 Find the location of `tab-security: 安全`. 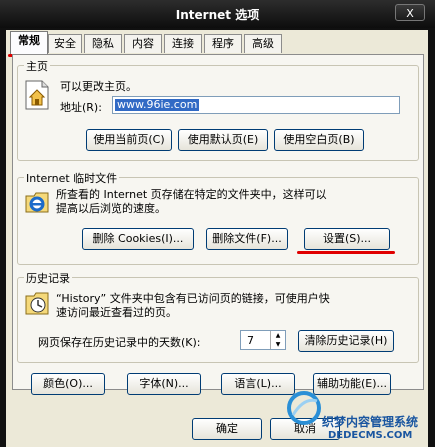

tab-security: 安全 is located at coordinates (65, 43).